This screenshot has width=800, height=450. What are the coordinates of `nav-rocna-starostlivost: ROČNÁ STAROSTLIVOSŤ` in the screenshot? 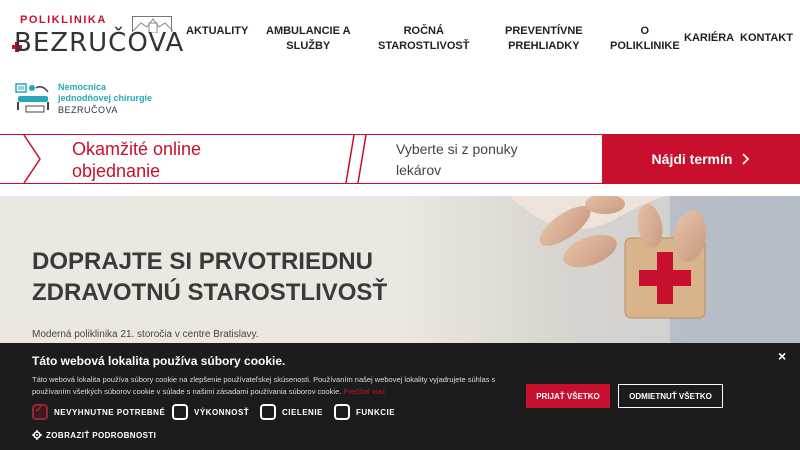 It's located at (423, 39).